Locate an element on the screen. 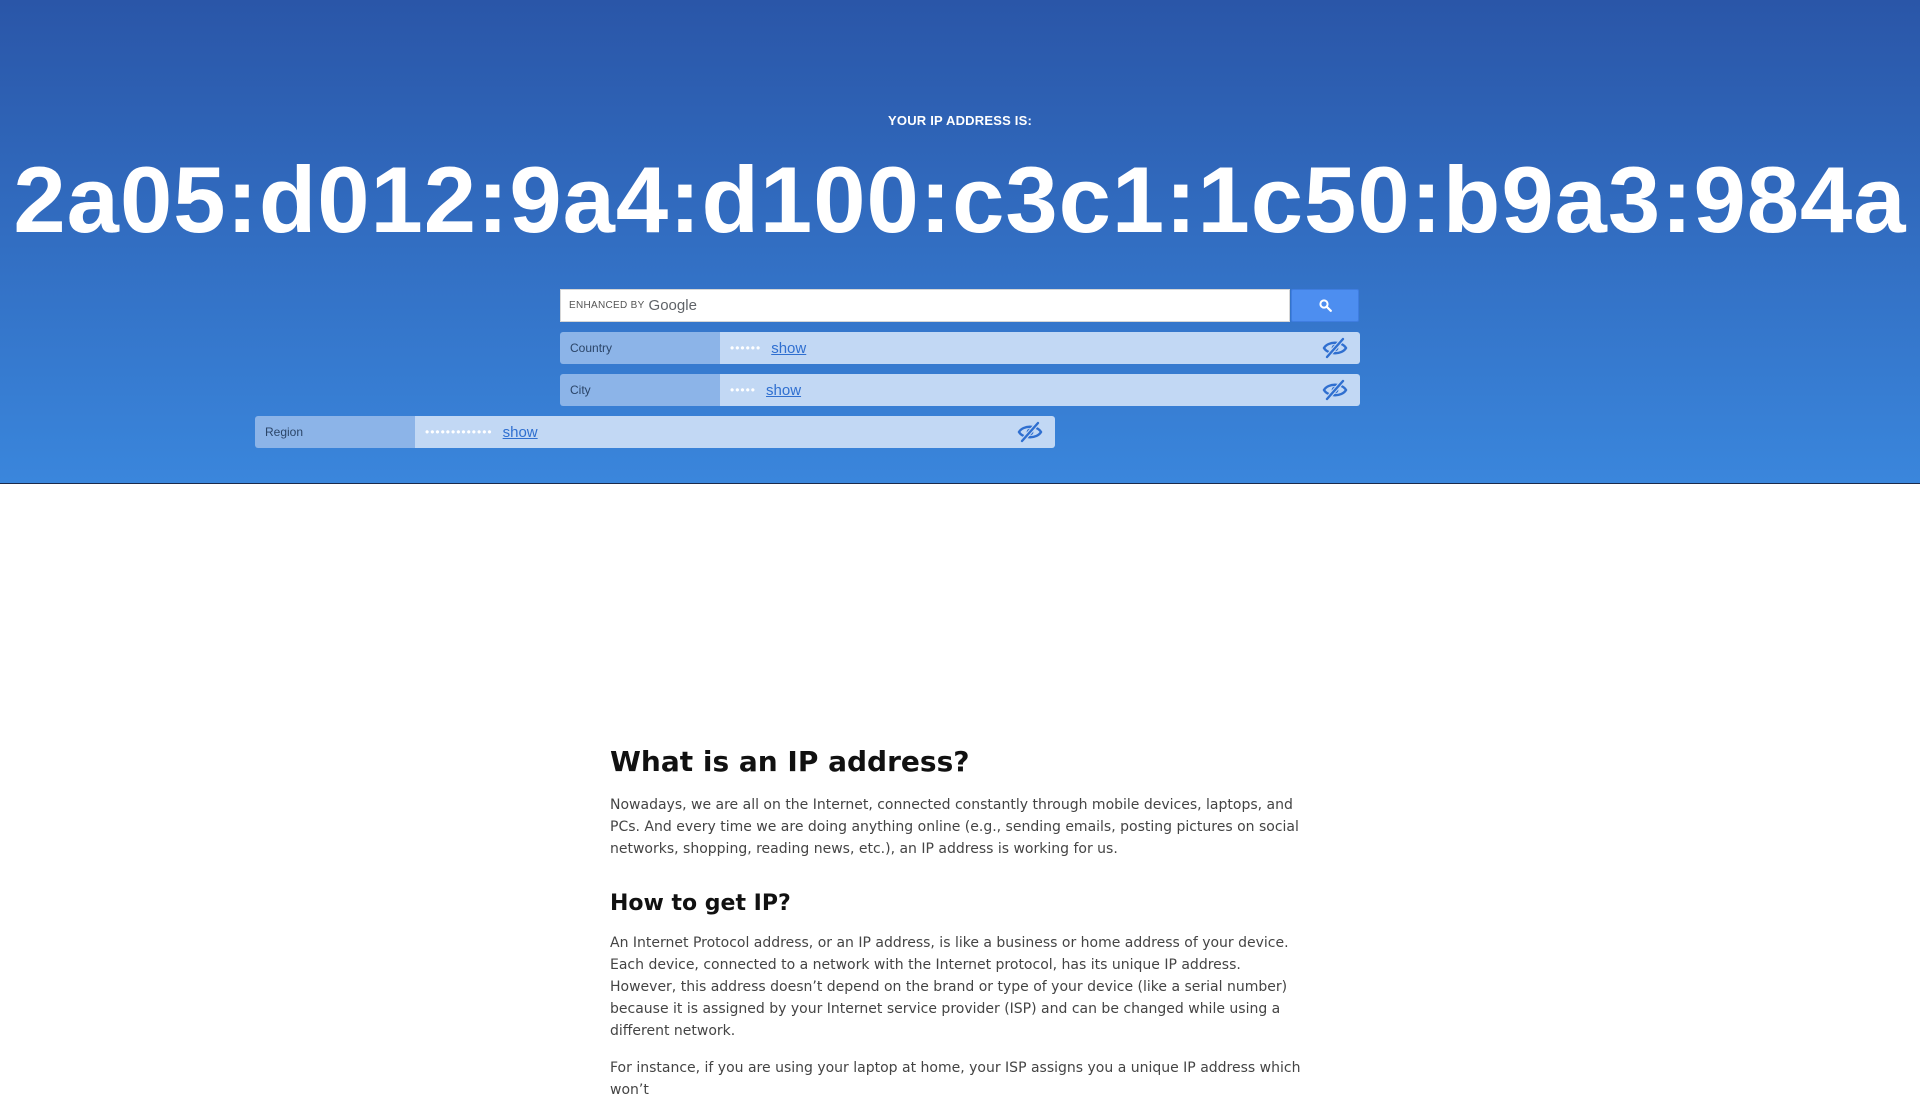 The image size is (1920, 1101). enhanced-by-text: ENHANCED BY is located at coordinates (607, 305).